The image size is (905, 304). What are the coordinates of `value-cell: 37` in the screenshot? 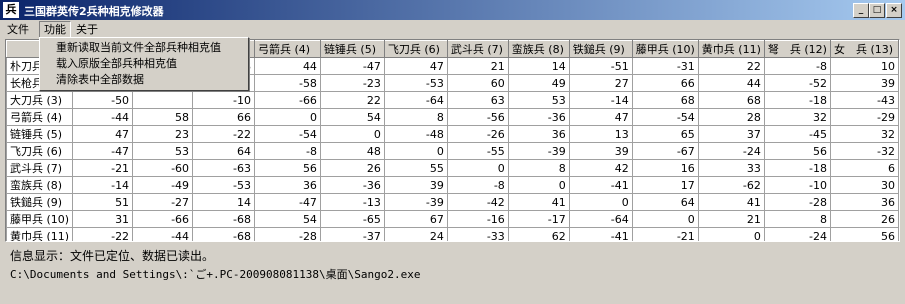 It's located at (731, 134).